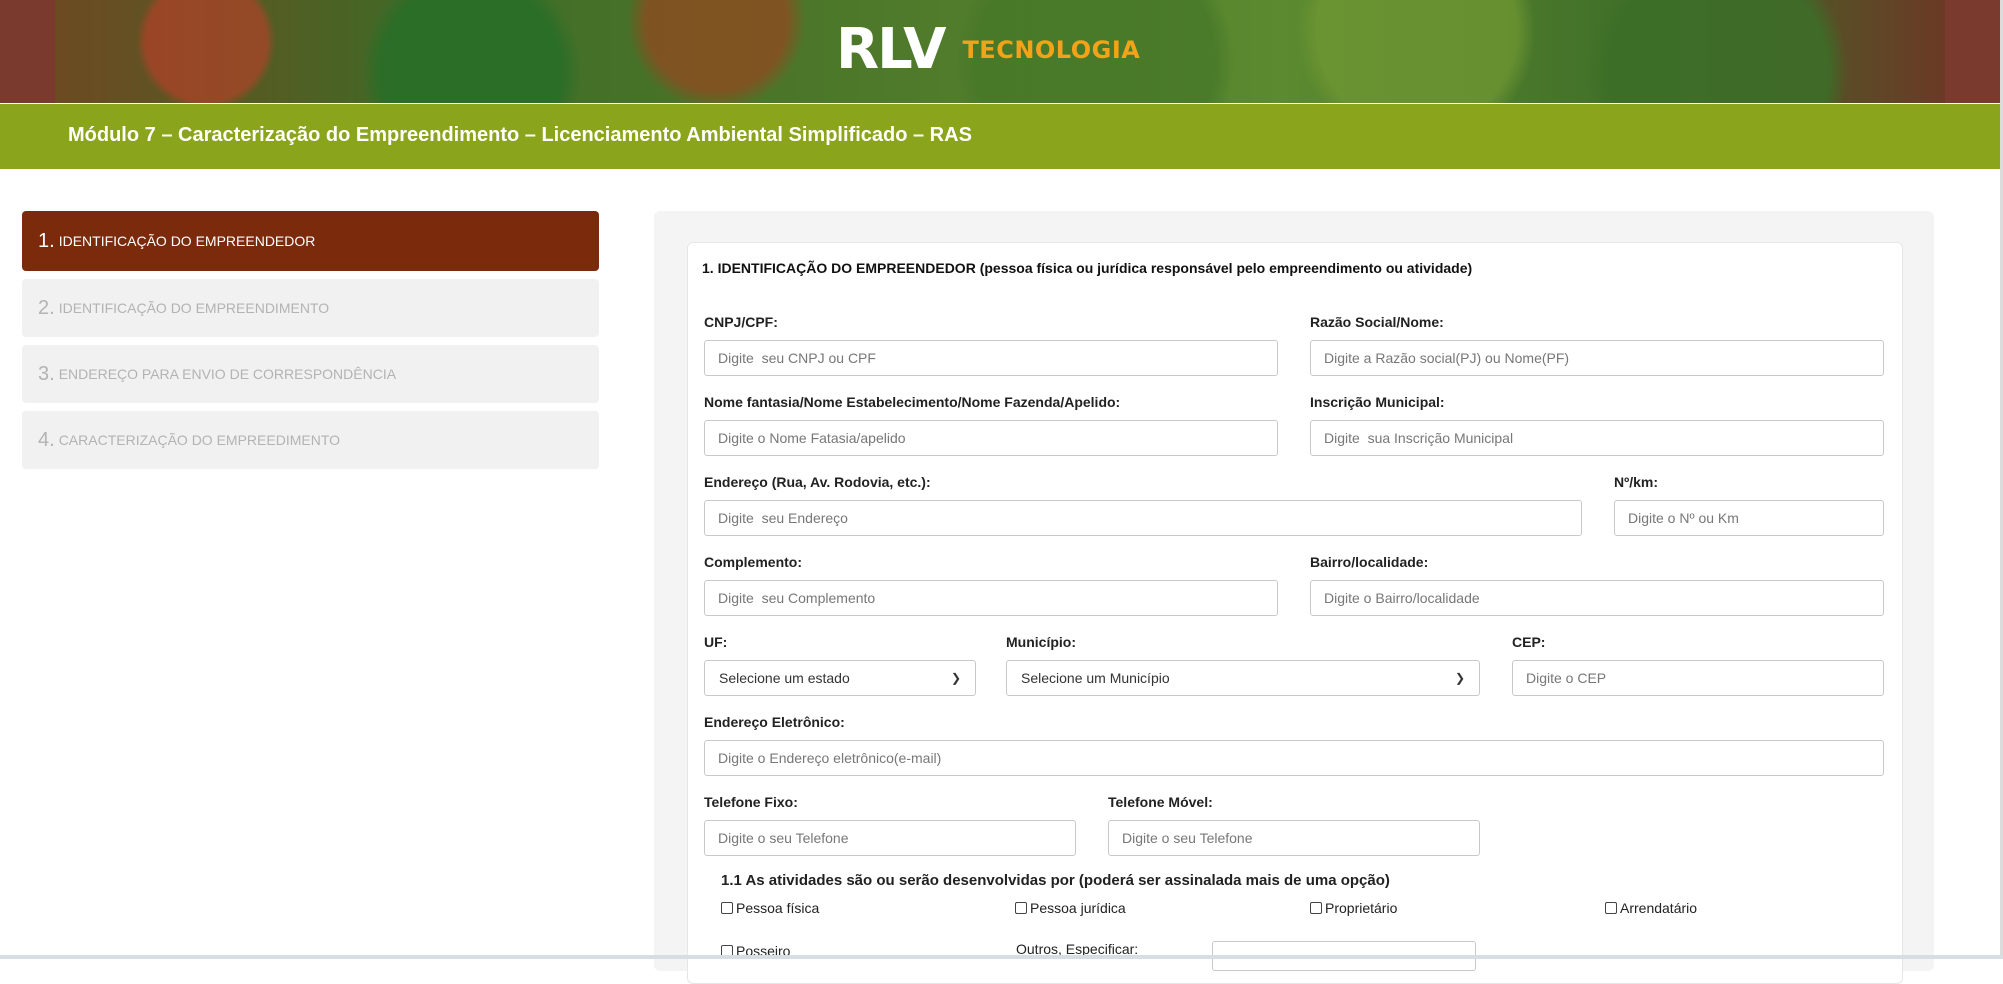 The height and width of the screenshot is (984, 2003). Describe the element at coordinates (817, 482) in the screenshot. I see `endereco-label: Endereço (Rua, Av. Rodovia, etc.):` at that location.